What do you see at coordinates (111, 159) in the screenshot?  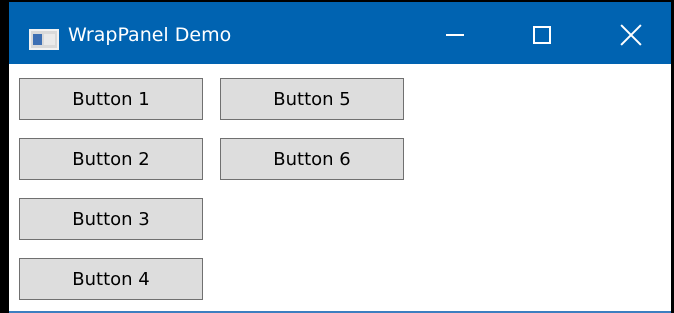 I see `button-2: Button 2` at bounding box center [111, 159].